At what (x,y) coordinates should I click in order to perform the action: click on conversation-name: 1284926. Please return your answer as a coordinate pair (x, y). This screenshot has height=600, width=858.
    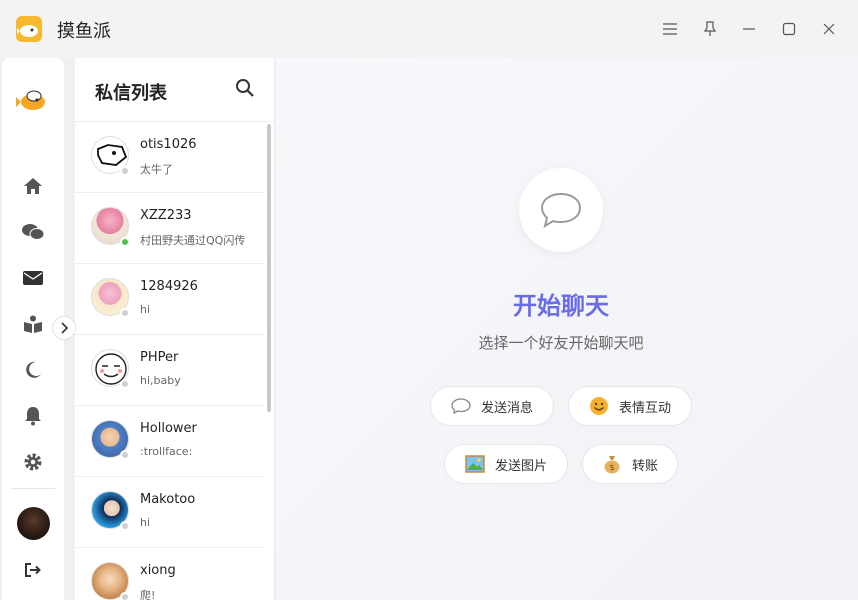
    Looking at the image, I should click on (169, 286).